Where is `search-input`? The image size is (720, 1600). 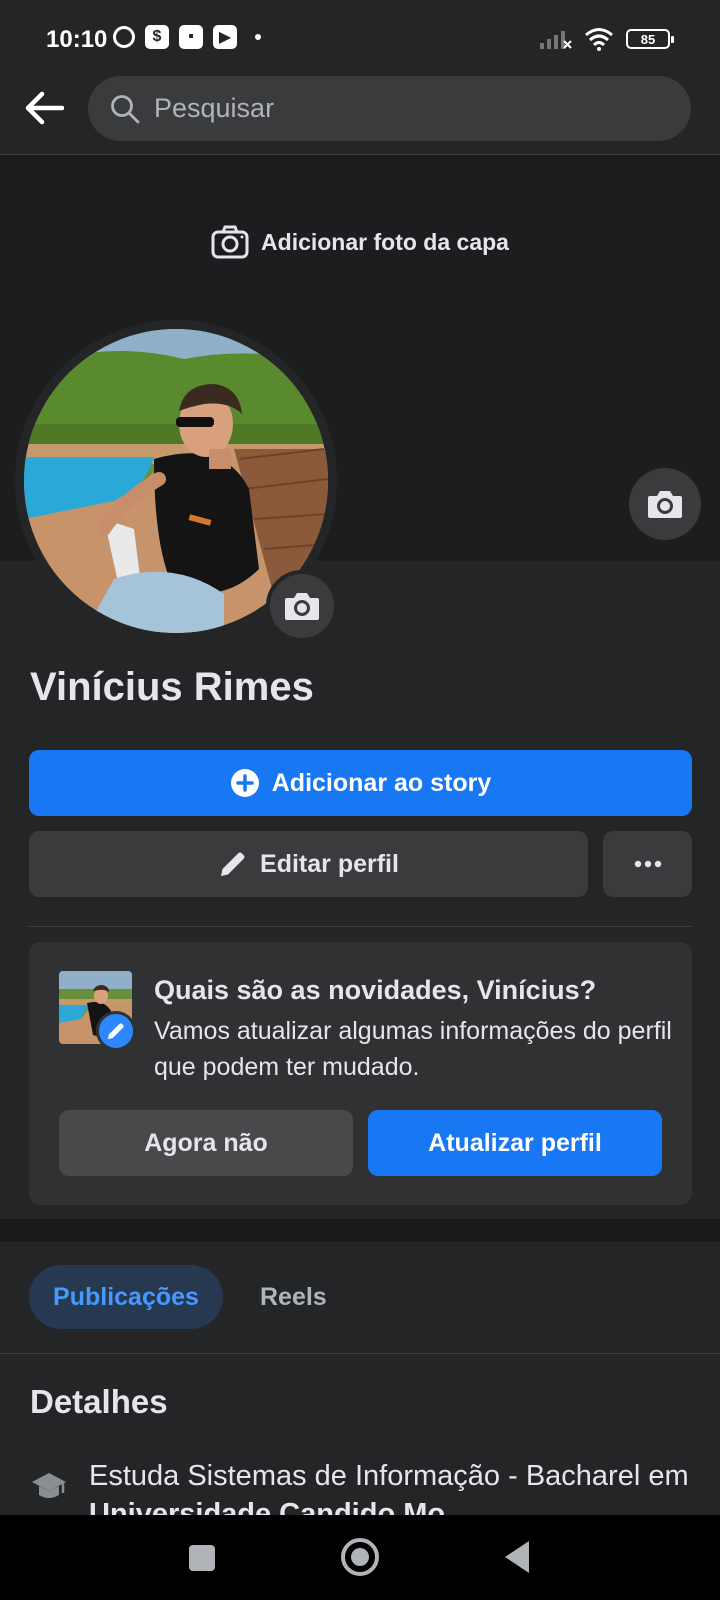 search-input is located at coordinates (404, 108).